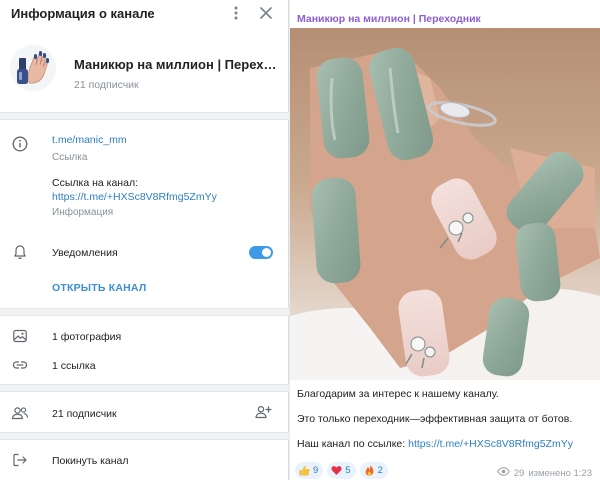 The height and width of the screenshot is (480, 600). What do you see at coordinates (369, 470) in the screenshot?
I see `fire-icon` at bounding box center [369, 470].